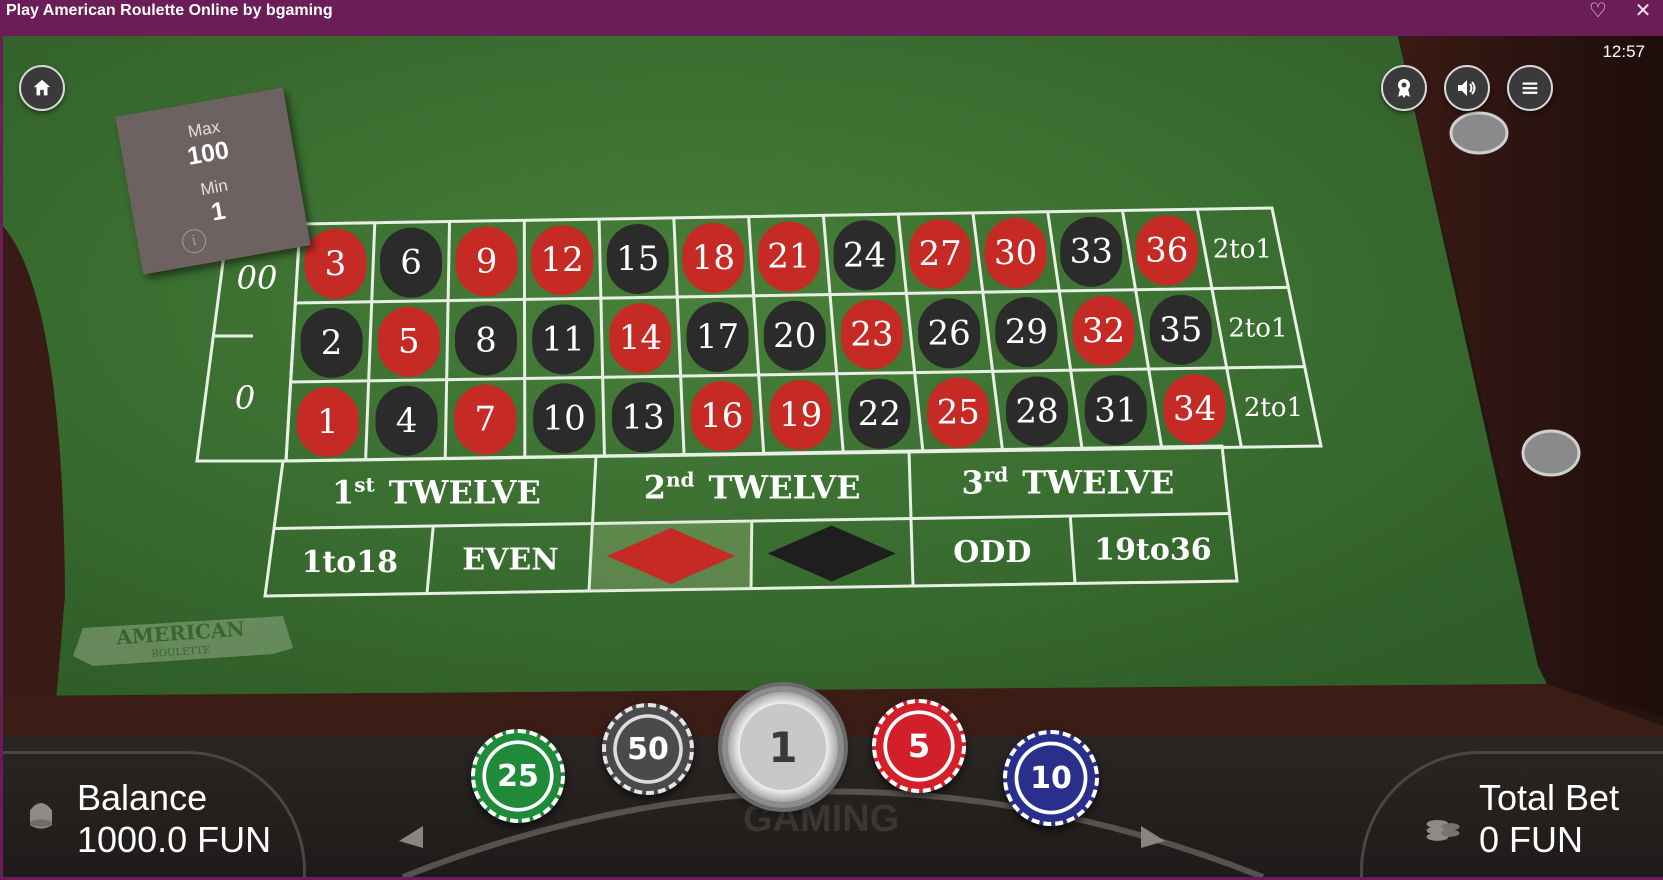 The width and height of the screenshot is (1663, 880). Describe the element at coordinates (1531, 839) in the screenshot. I see `total-bet-value: 0 FUN` at that location.